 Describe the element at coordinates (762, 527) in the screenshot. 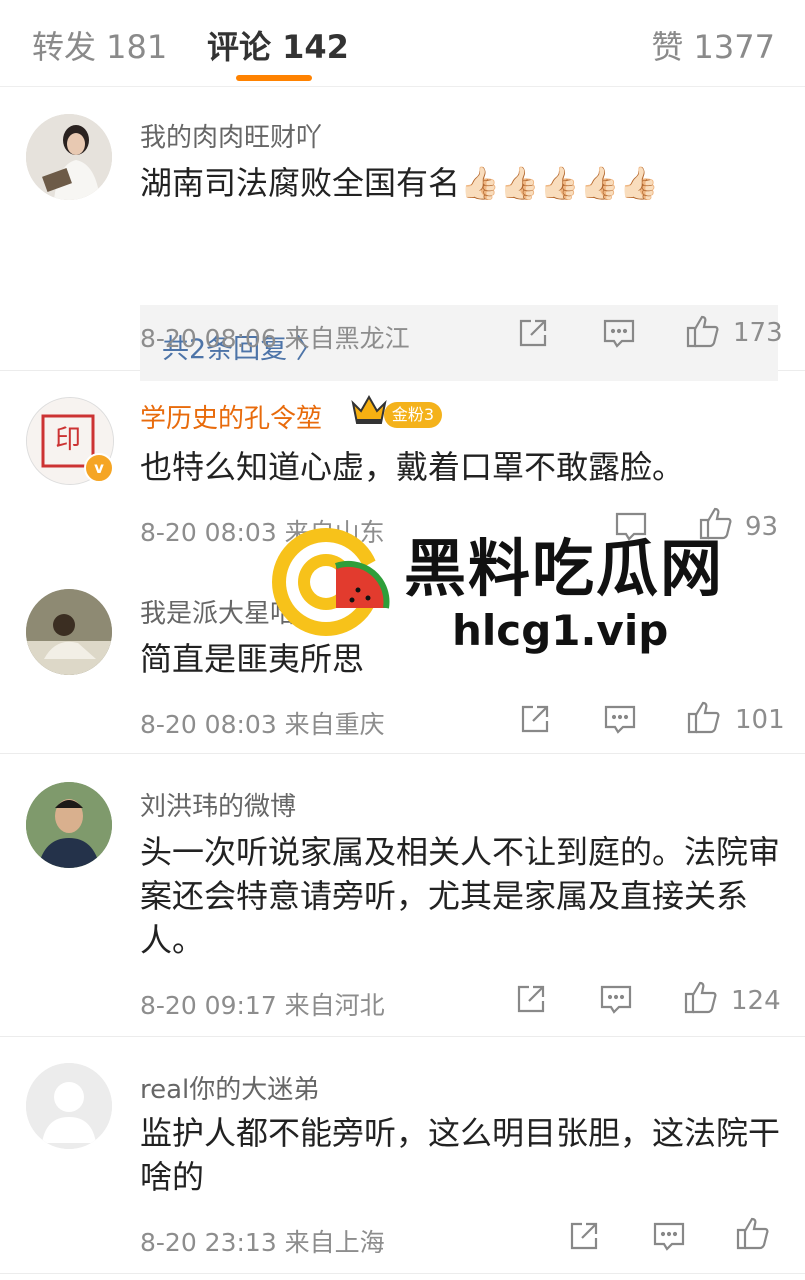

I see `like-count: 93` at that location.